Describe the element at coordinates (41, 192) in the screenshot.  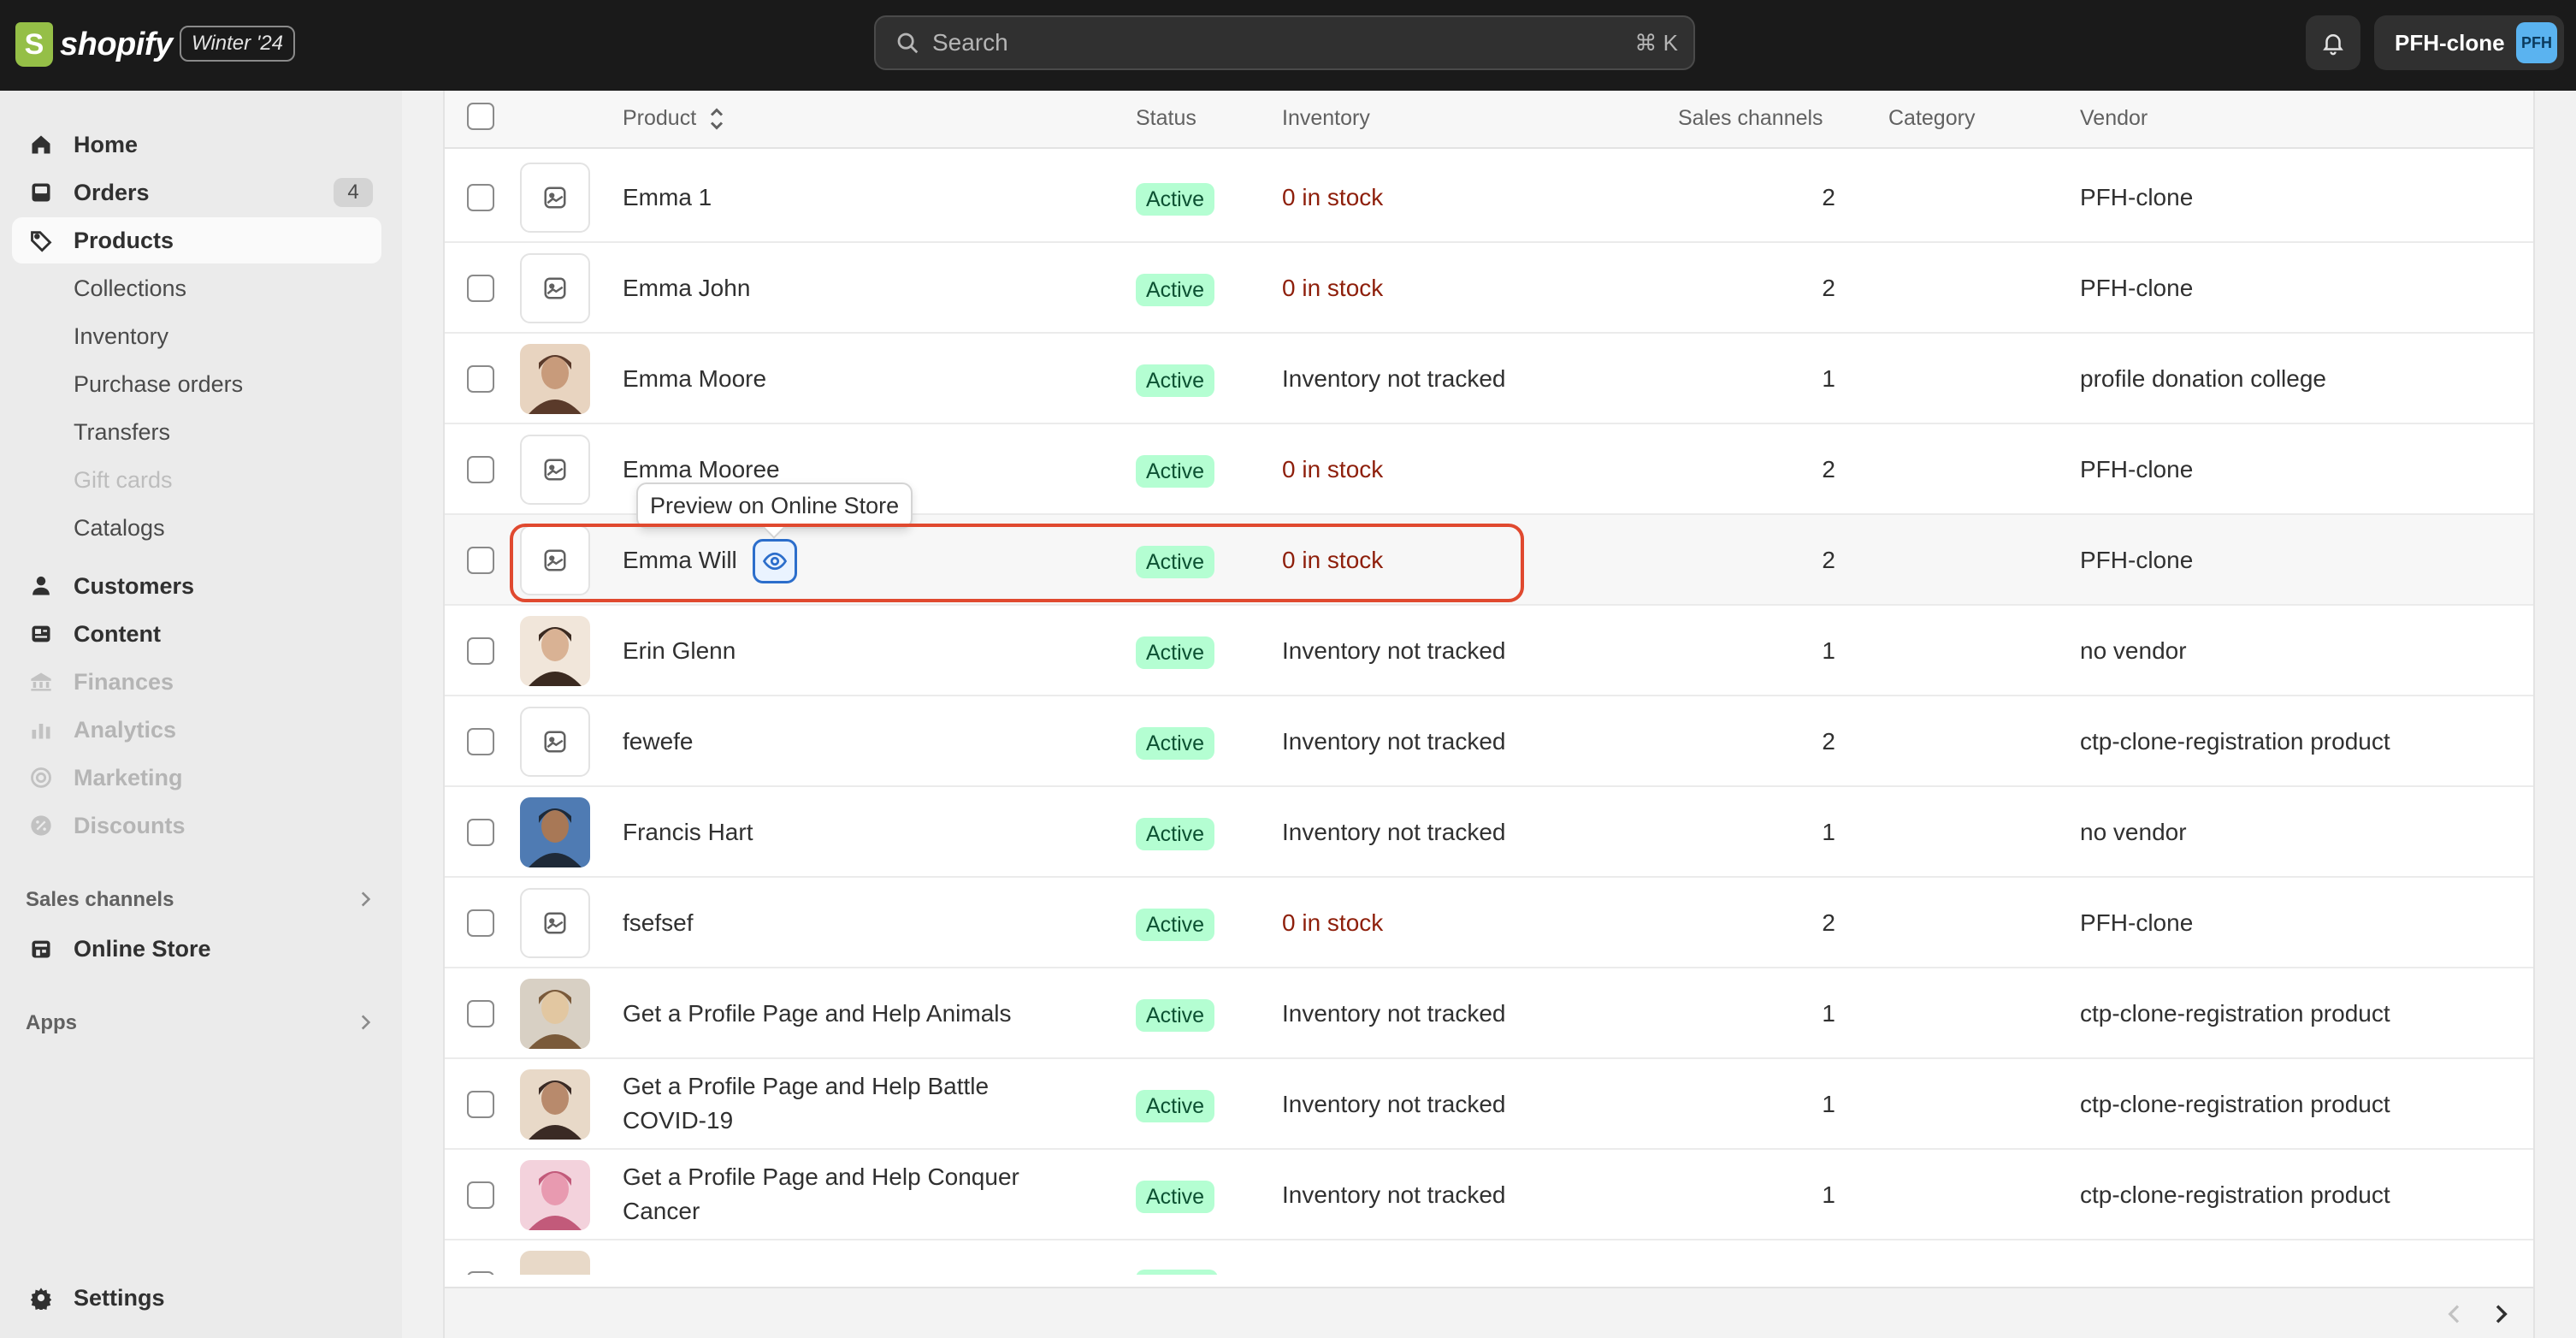
I see `orders-icon` at that location.